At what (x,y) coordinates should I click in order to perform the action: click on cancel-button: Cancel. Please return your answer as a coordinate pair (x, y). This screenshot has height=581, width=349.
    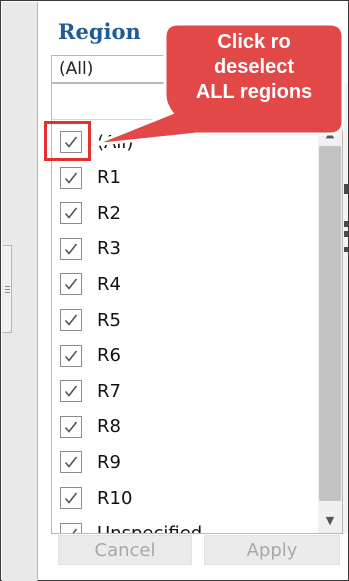
    Looking at the image, I should click on (125, 550).